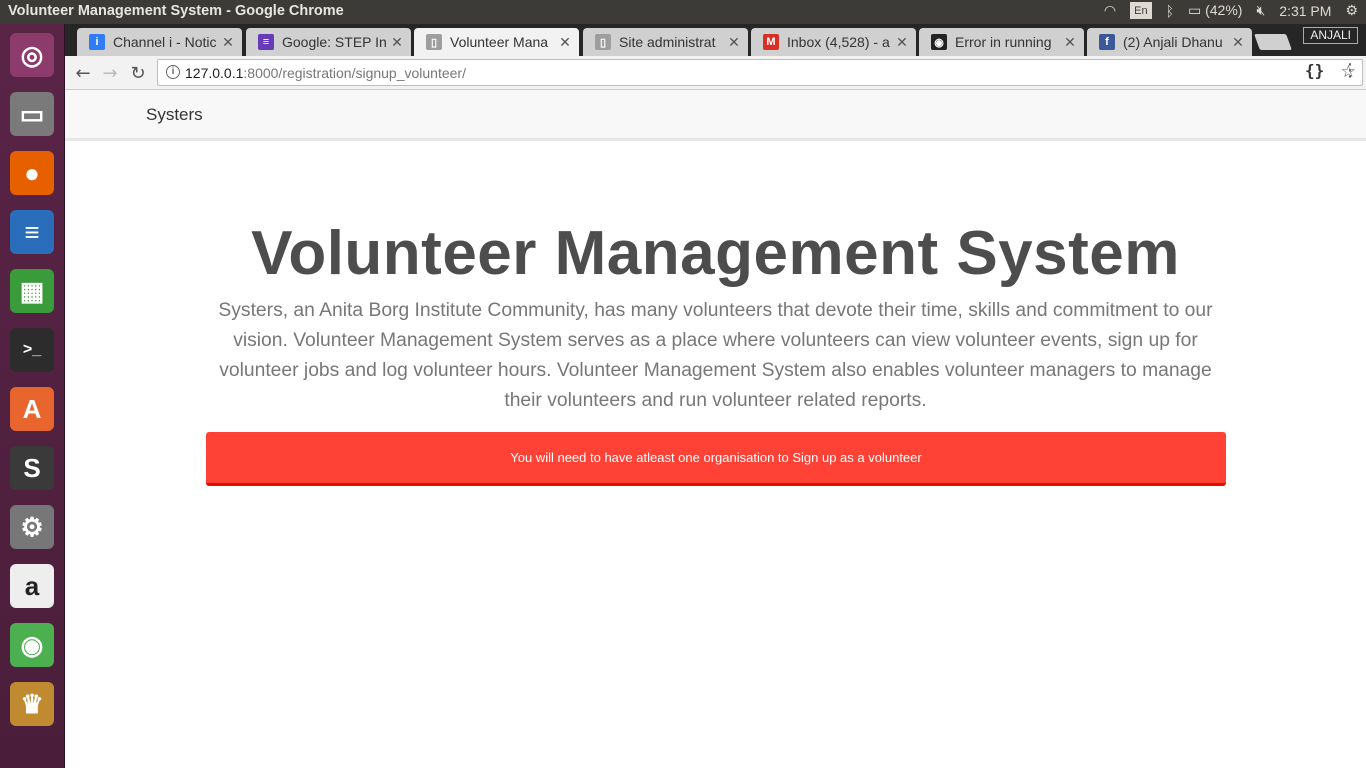  I want to click on launcher-item: ♛, so click(32, 704).